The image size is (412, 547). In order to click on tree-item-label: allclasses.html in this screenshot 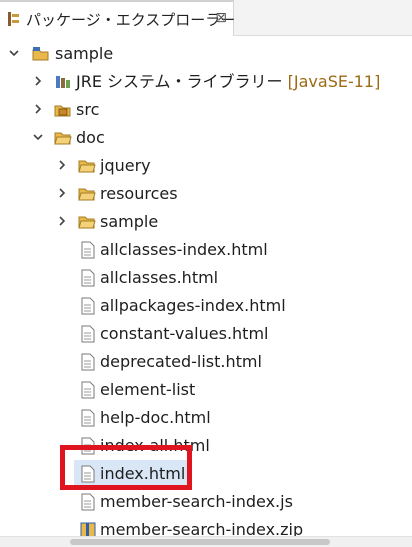, I will do `click(159, 277)`.